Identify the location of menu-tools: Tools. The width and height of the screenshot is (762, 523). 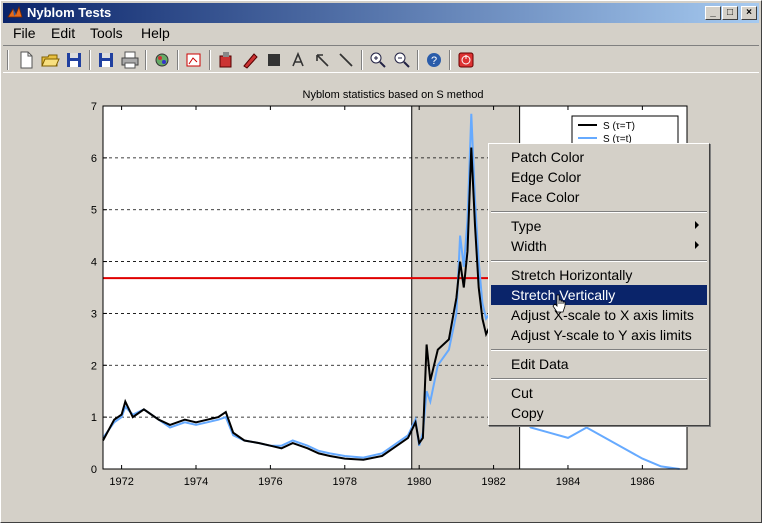
(106, 33).